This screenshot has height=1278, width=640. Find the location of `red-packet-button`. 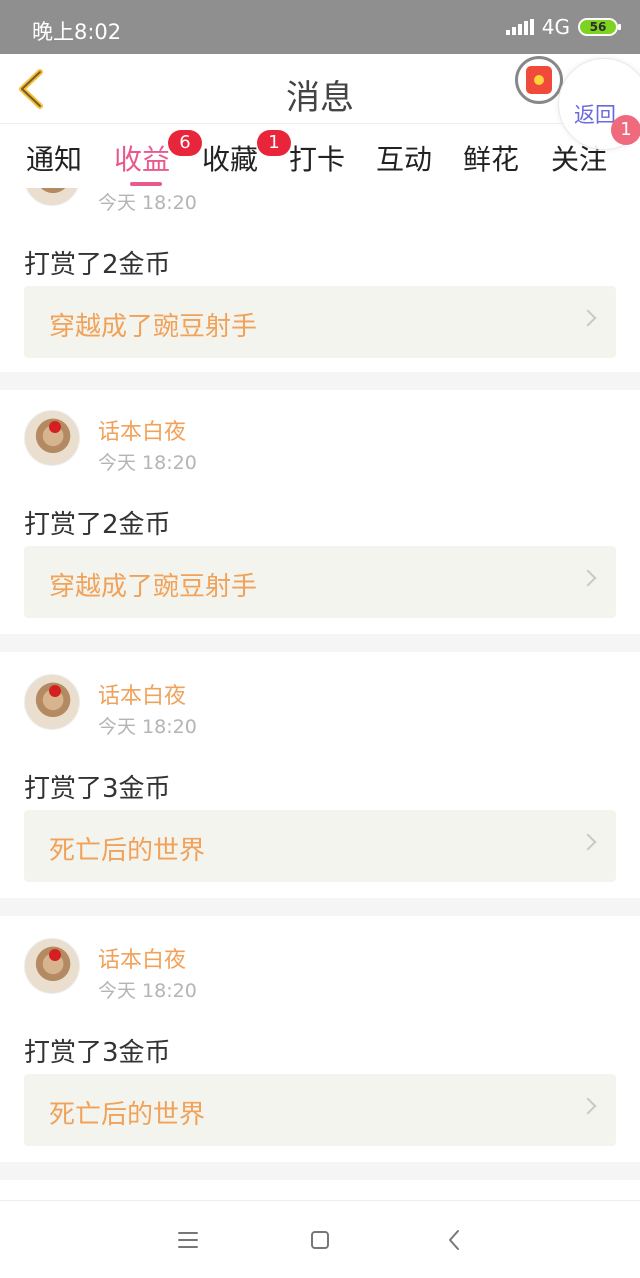

red-packet-button is located at coordinates (539, 80).